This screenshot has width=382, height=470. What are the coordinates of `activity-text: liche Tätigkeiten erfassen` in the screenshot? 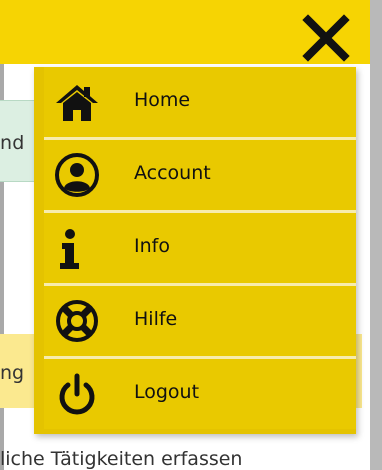 It's located at (121, 459).